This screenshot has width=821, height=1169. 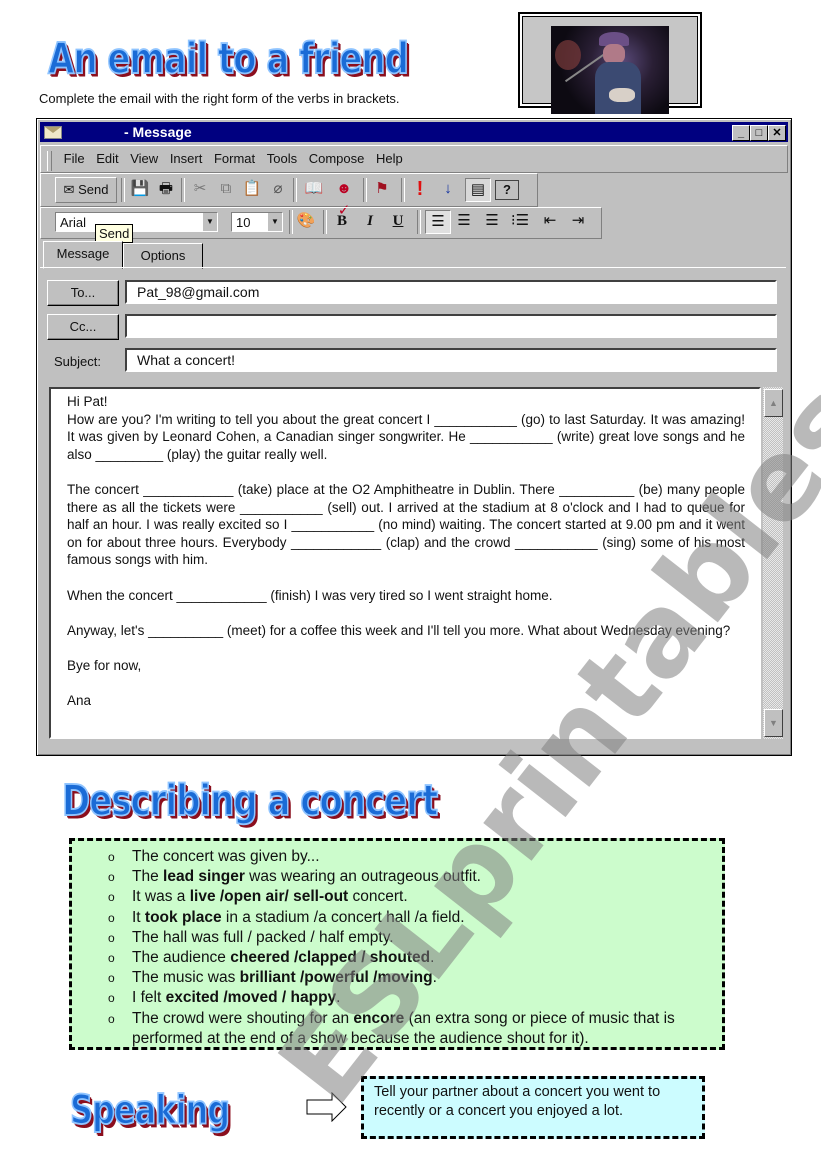 I want to click on font-select: Arial ▼, so click(x=136, y=222).